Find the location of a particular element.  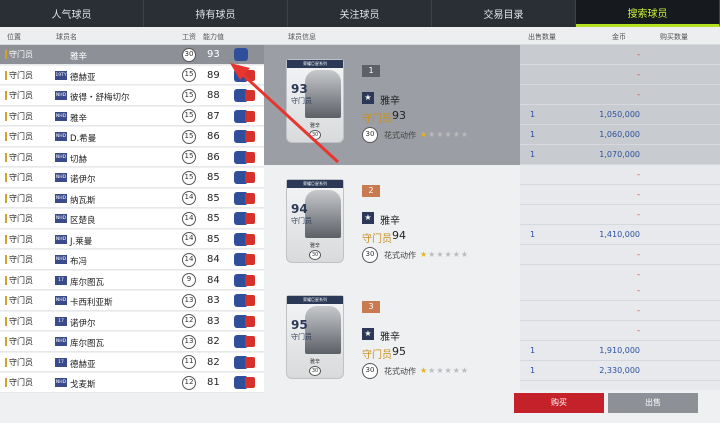

market-price: 1,410,000 is located at coordinates (619, 234).